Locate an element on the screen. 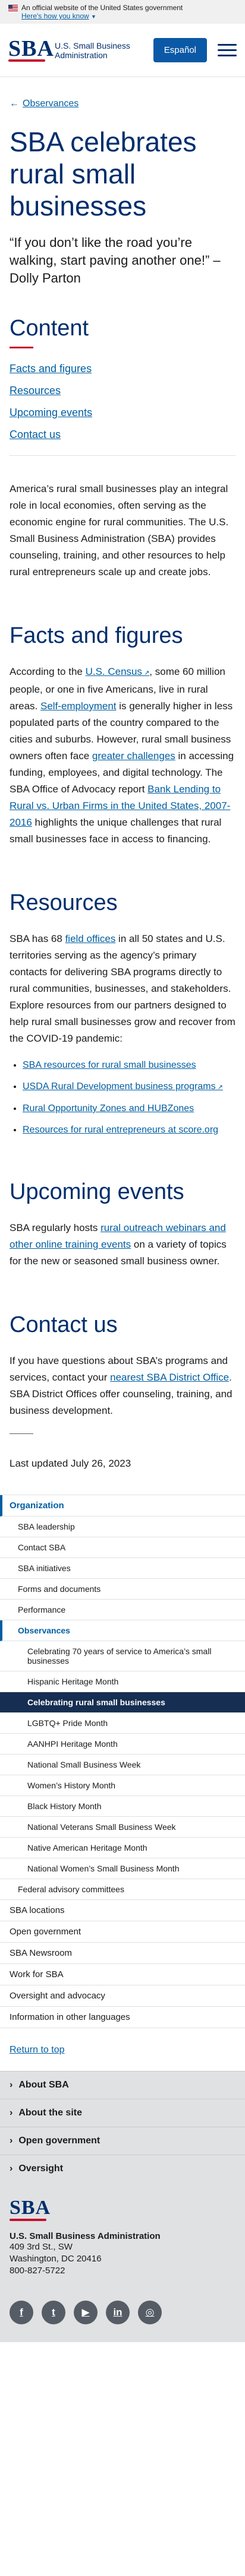 Image resolution: width=245 pixels, height=2576 pixels. list-item: SBA resources for rural small businesses is located at coordinates (129, 1065).